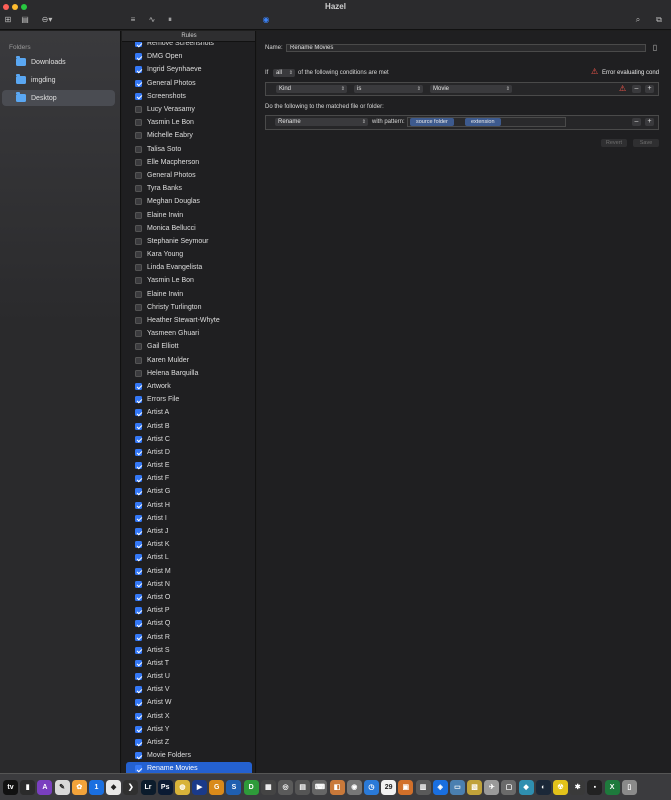 The image size is (671, 800). I want to click on condition-attribute-popup: Kind, so click(311, 89).